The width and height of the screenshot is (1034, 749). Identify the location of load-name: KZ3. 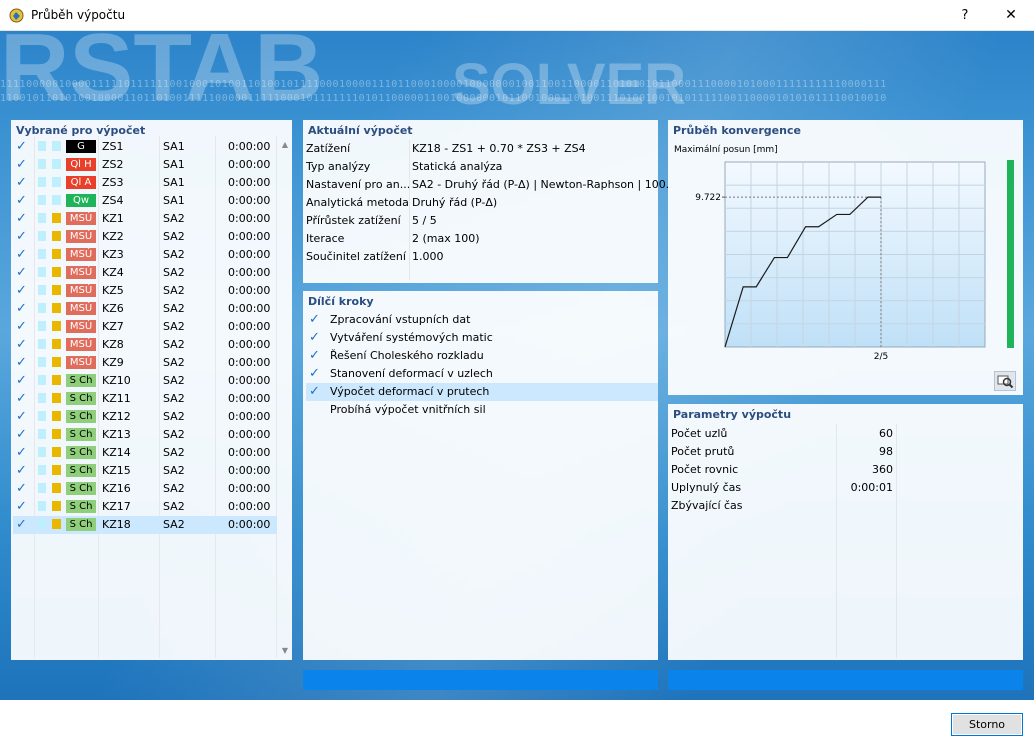
(113, 254).